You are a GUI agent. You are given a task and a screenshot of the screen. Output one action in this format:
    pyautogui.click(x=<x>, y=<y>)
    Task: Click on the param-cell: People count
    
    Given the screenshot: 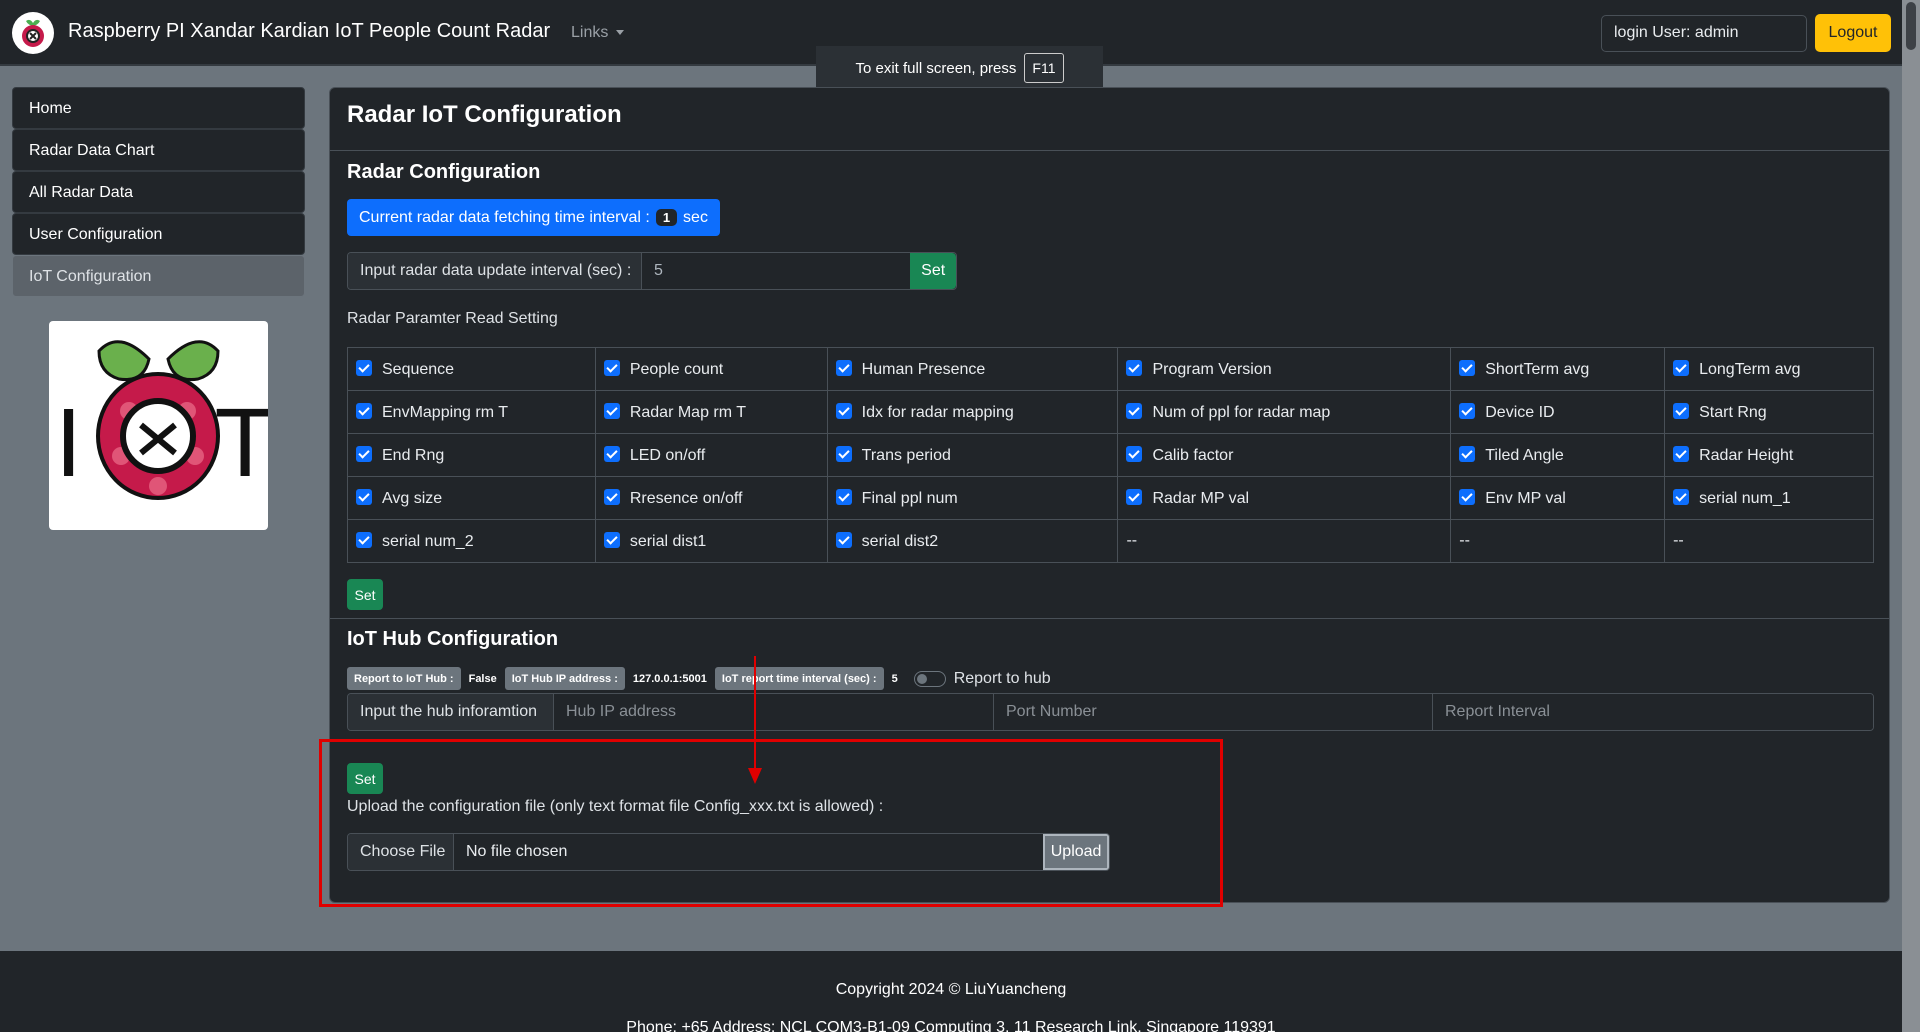 What is the action you would take?
    pyautogui.click(x=711, y=369)
    